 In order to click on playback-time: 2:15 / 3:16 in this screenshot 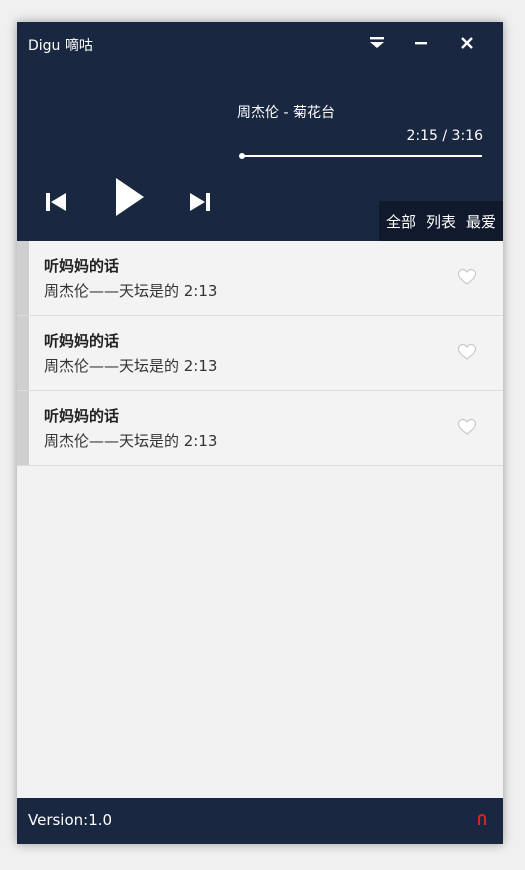, I will do `click(445, 136)`.